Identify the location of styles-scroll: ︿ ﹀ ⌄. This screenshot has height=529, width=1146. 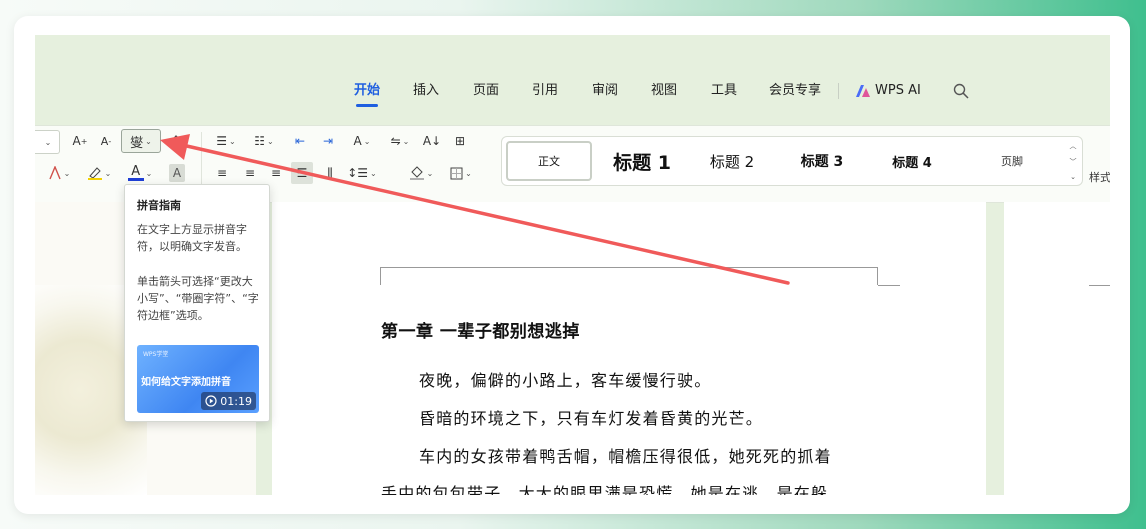
(1073, 161).